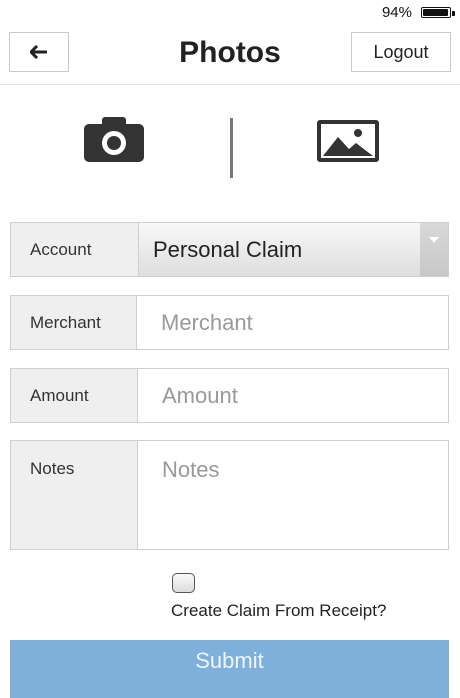  Describe the element at coordinates (231, 148) in the screenshot. I see `media-divider` at that location.